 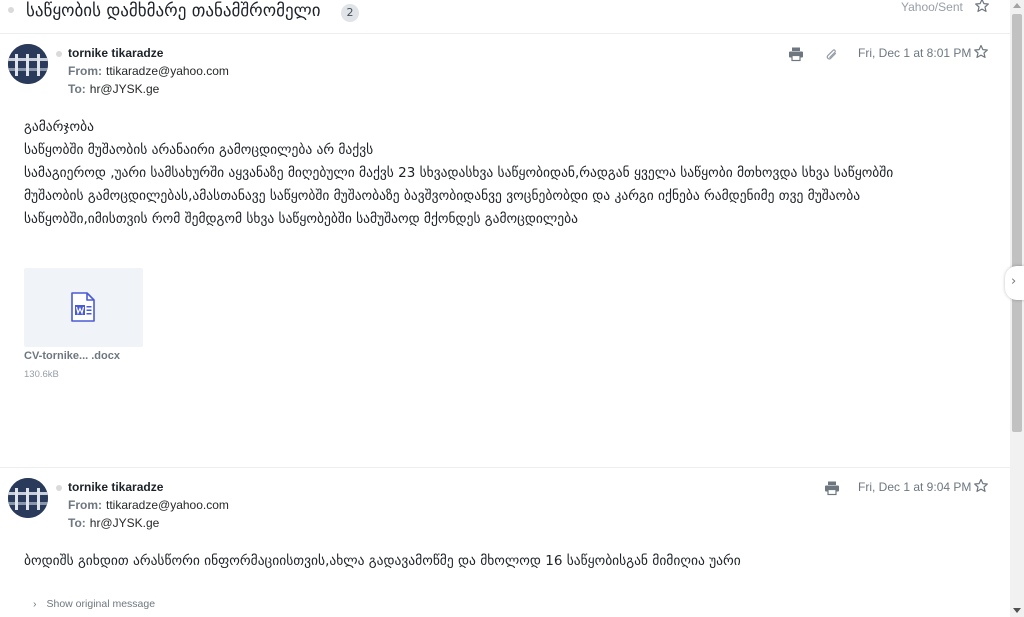 What do you see at coordinates (41, 374) in the screenshot?
I see `attachment-size: 130.6kB` at bounding box center [41, 374].